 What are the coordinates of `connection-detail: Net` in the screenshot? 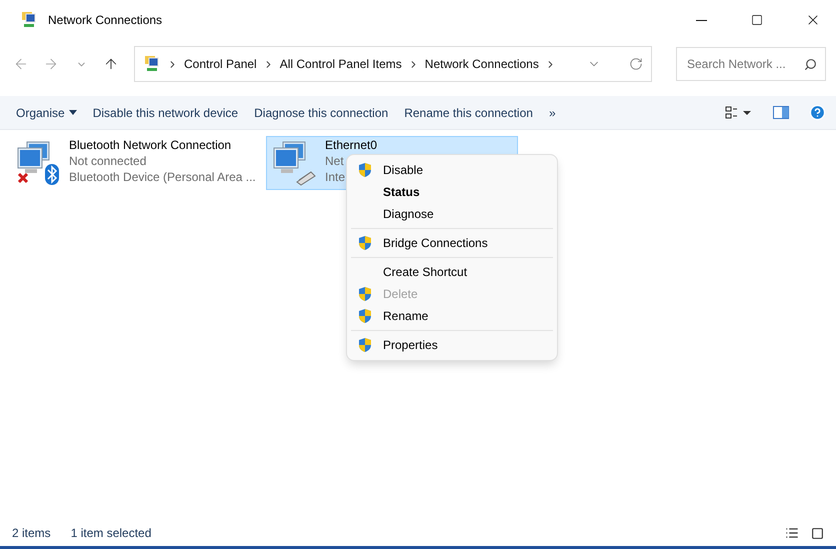 It's located at (334, 161).